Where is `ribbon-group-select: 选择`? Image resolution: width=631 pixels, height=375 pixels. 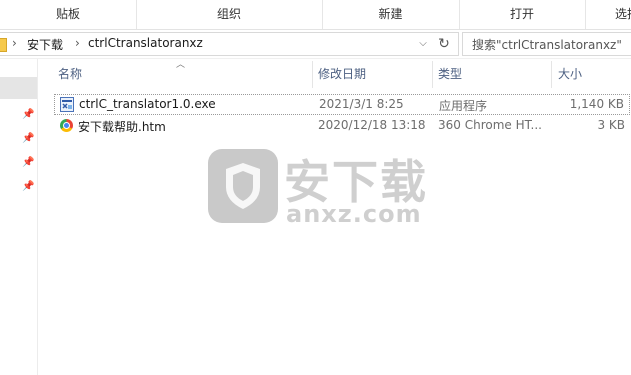 ribbon-group-select: 选择 is located at coordinates (608, 14).